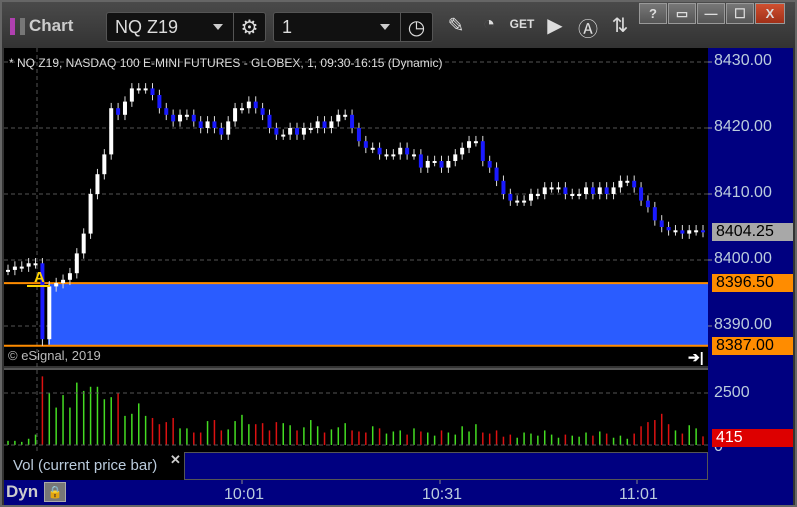 Image resolution: width=797 pixels, height=507 pixels. I want to click on last-price-label: 8404.25, so click(752, 231).